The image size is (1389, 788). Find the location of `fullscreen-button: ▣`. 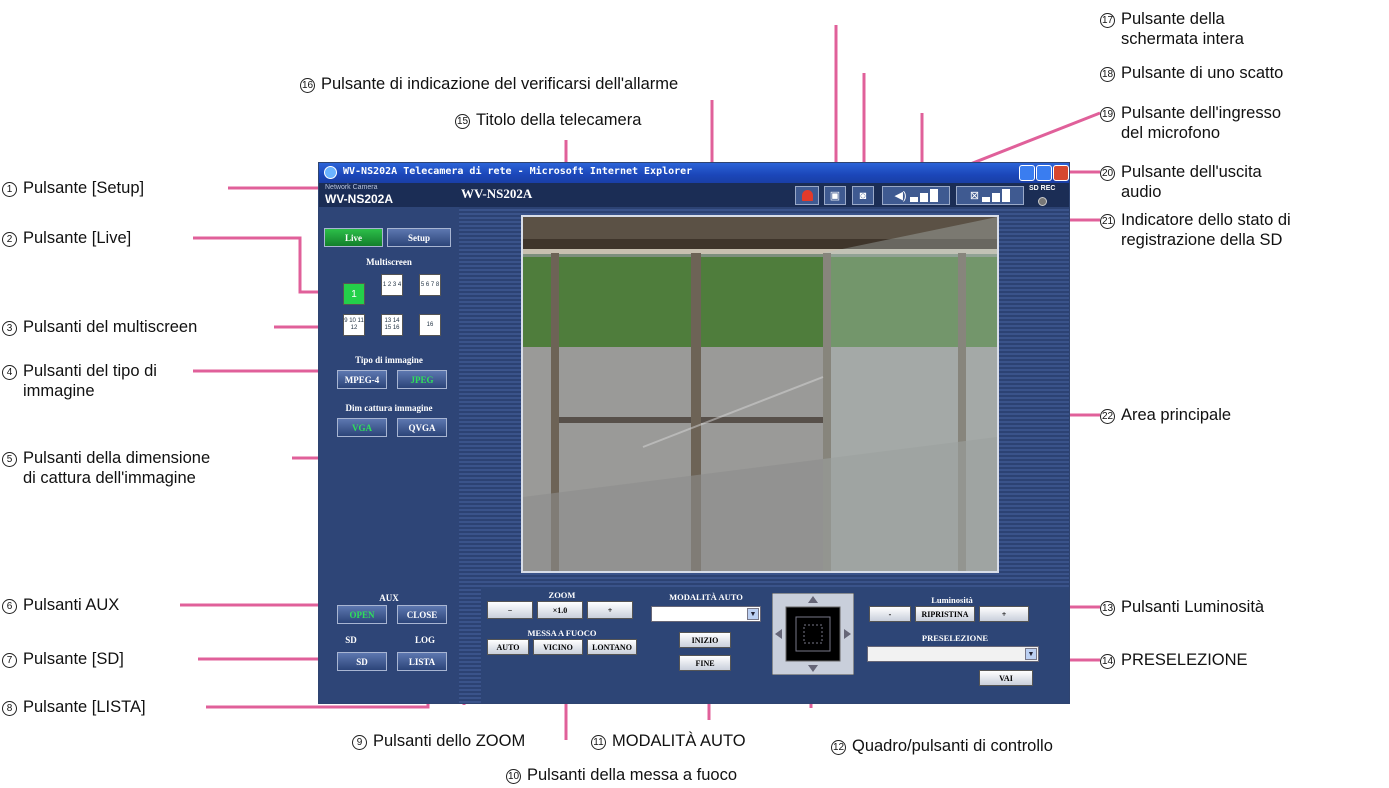

fullscreen-button: ▣ is located at coordinates (835, 195).